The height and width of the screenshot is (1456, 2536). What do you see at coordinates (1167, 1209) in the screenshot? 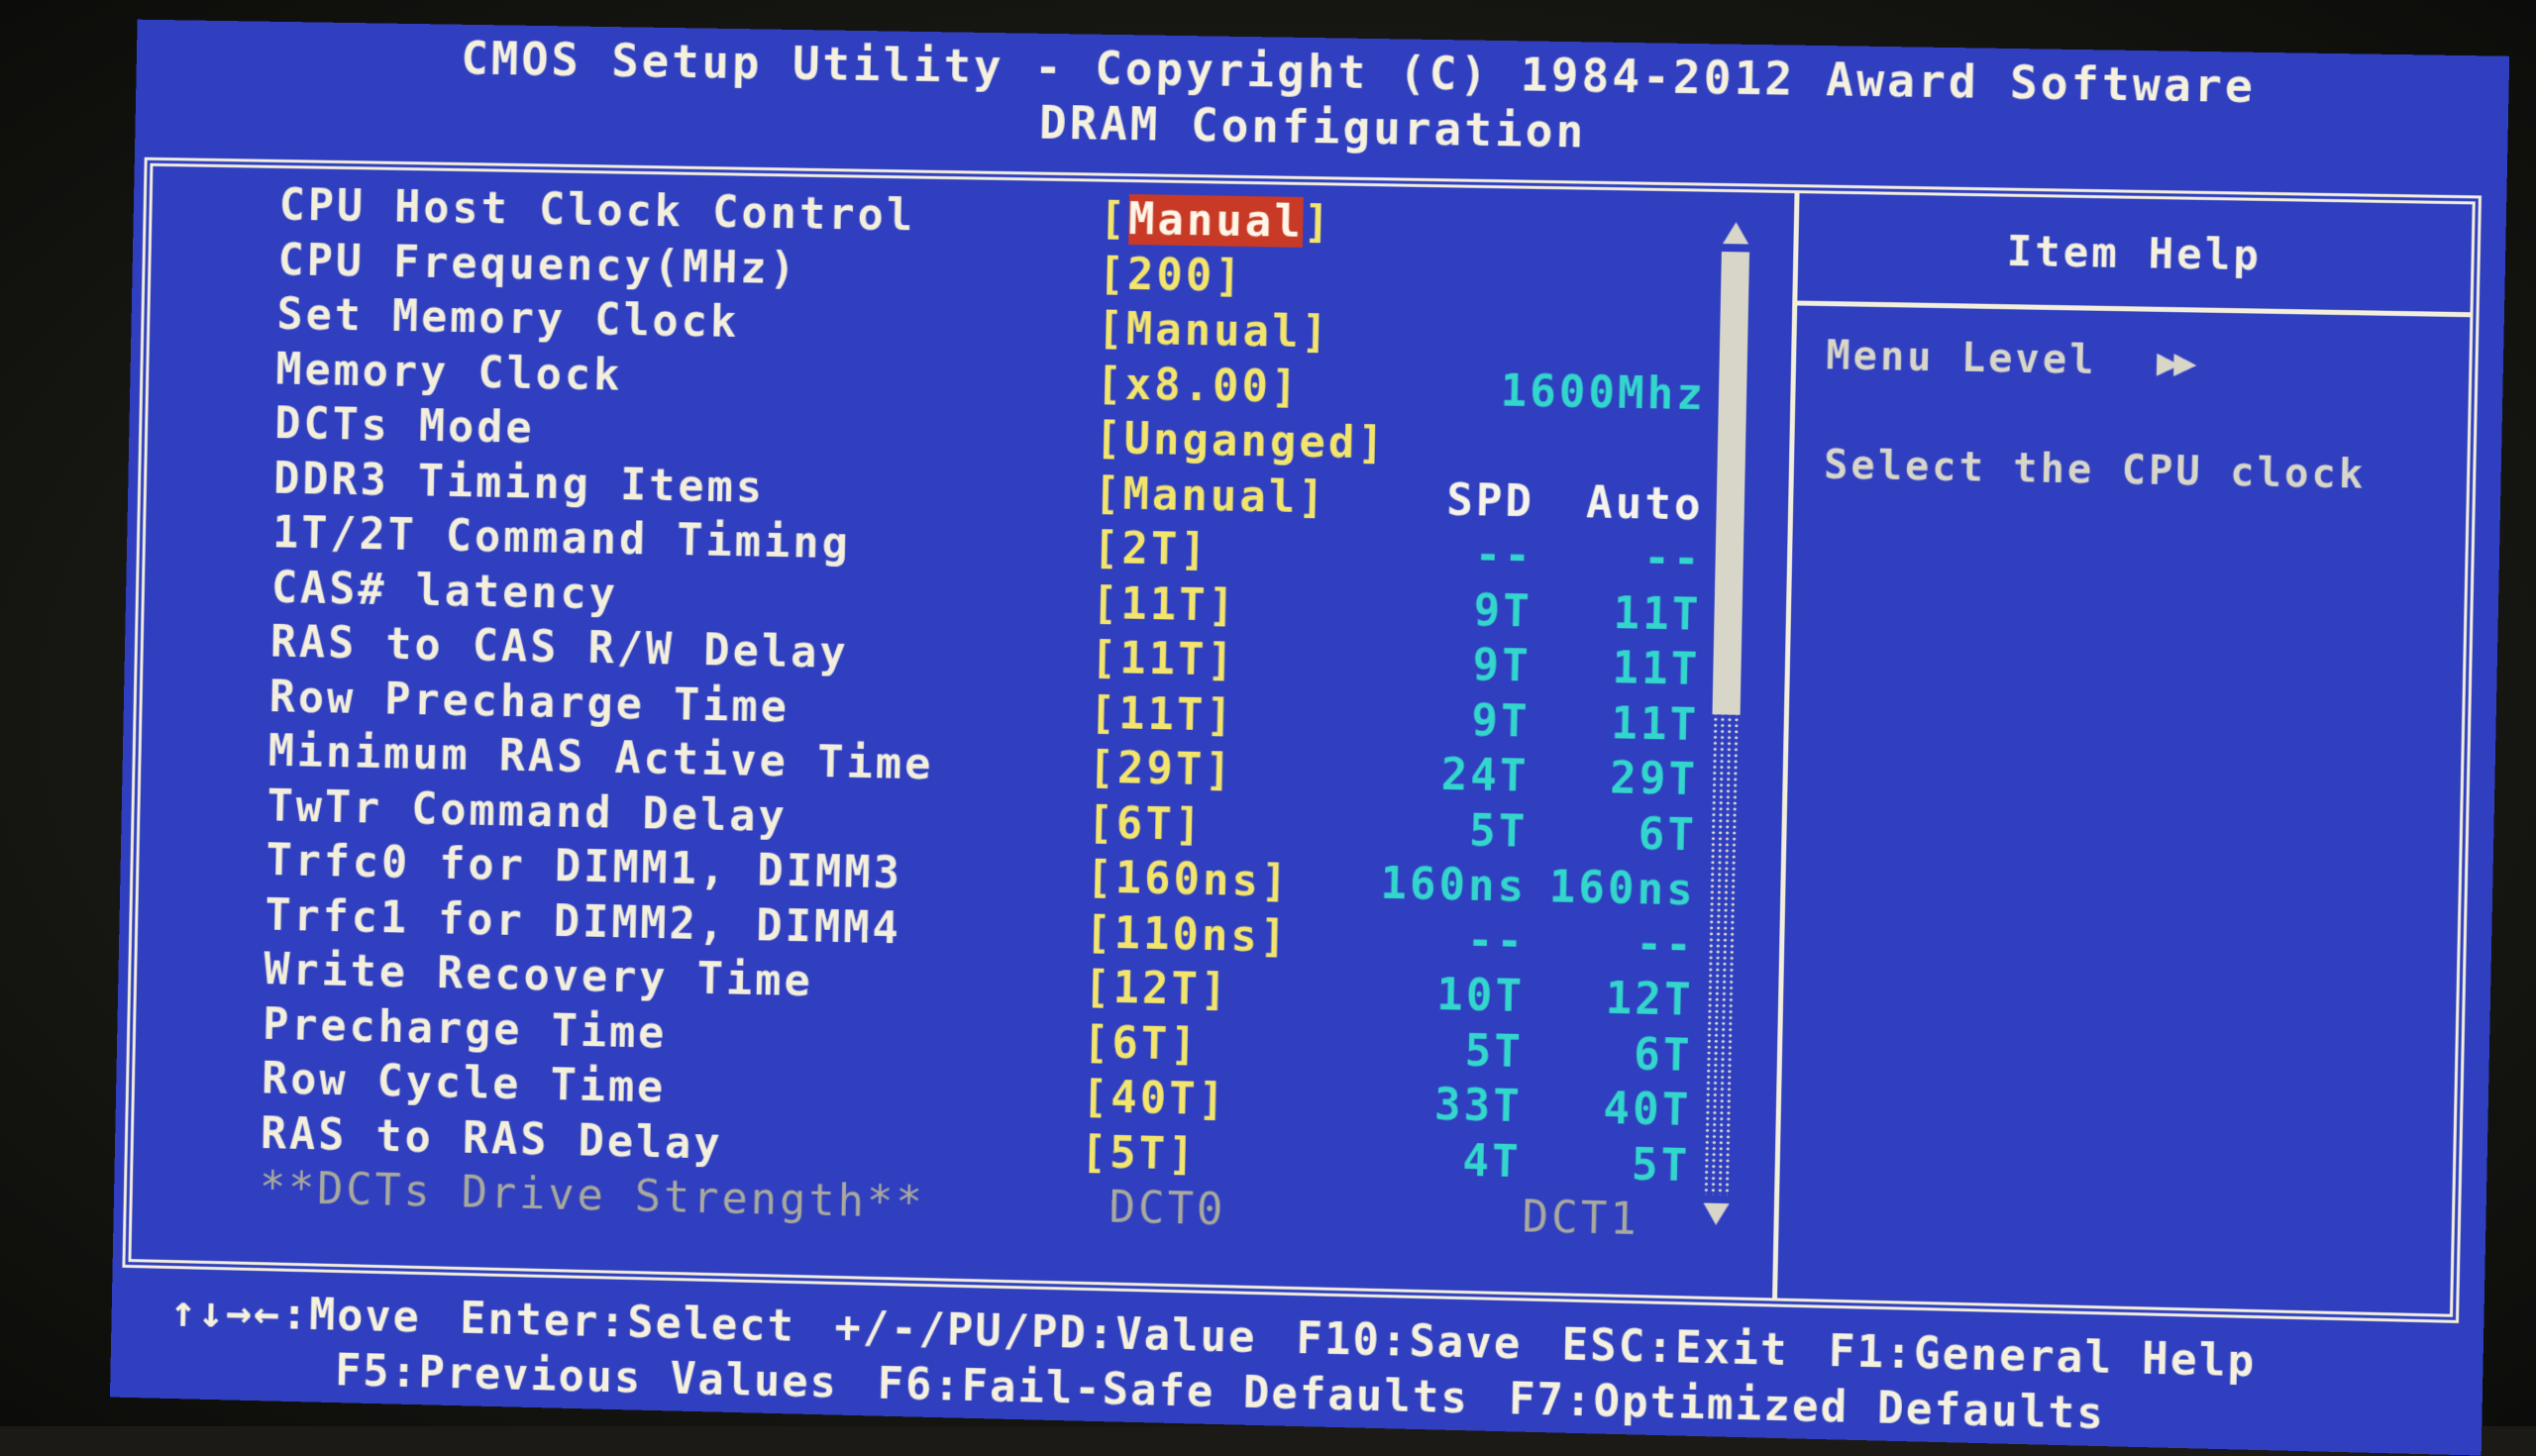
I see `dct0-header: DCT0` at bounding box center [1167, 1209].